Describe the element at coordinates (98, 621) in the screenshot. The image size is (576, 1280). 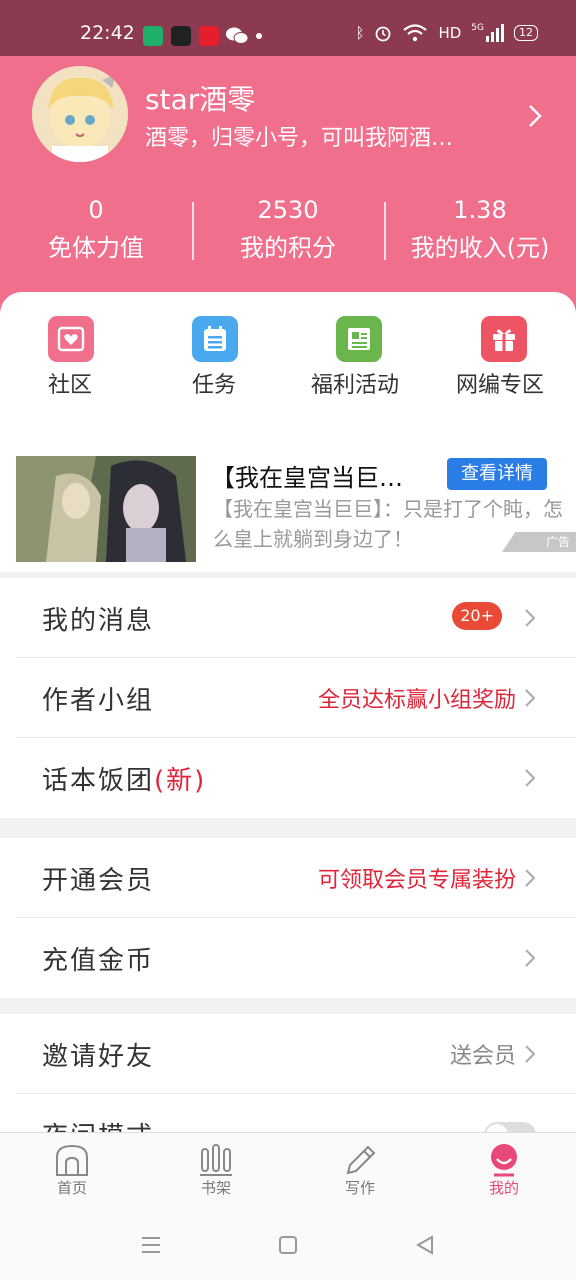
I see `row-label: 我的消息` at that location.